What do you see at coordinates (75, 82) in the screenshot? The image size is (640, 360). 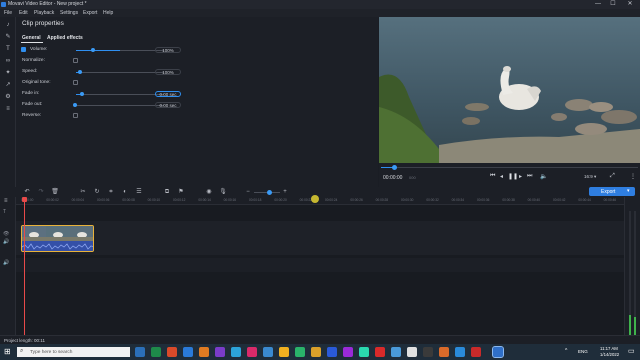 I see `original-tone-checkbox` at bounding box center [75, 82].